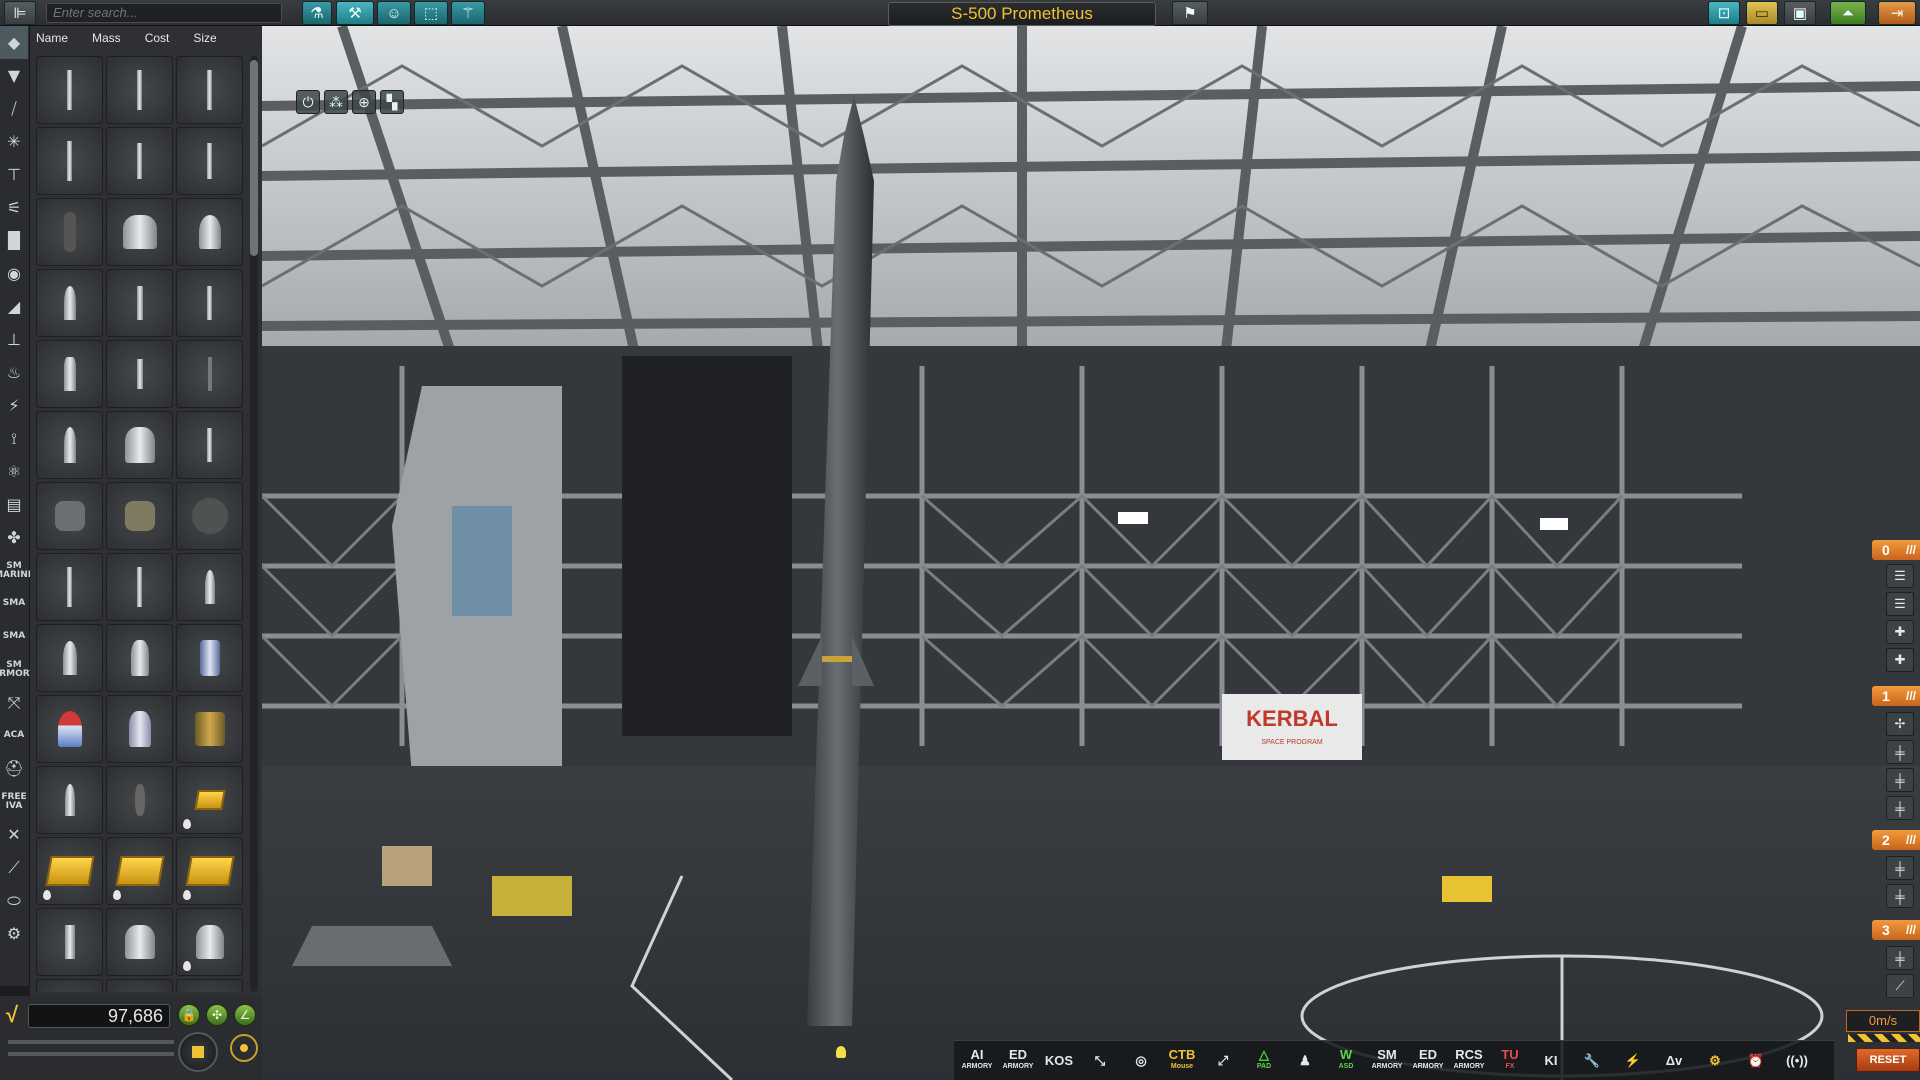 The width and height of the screenshot is (1920, 1080). Describe the element at coordinates (1724, 13) in the screenshot. I see `new-craft-button: ⊡` at that location.